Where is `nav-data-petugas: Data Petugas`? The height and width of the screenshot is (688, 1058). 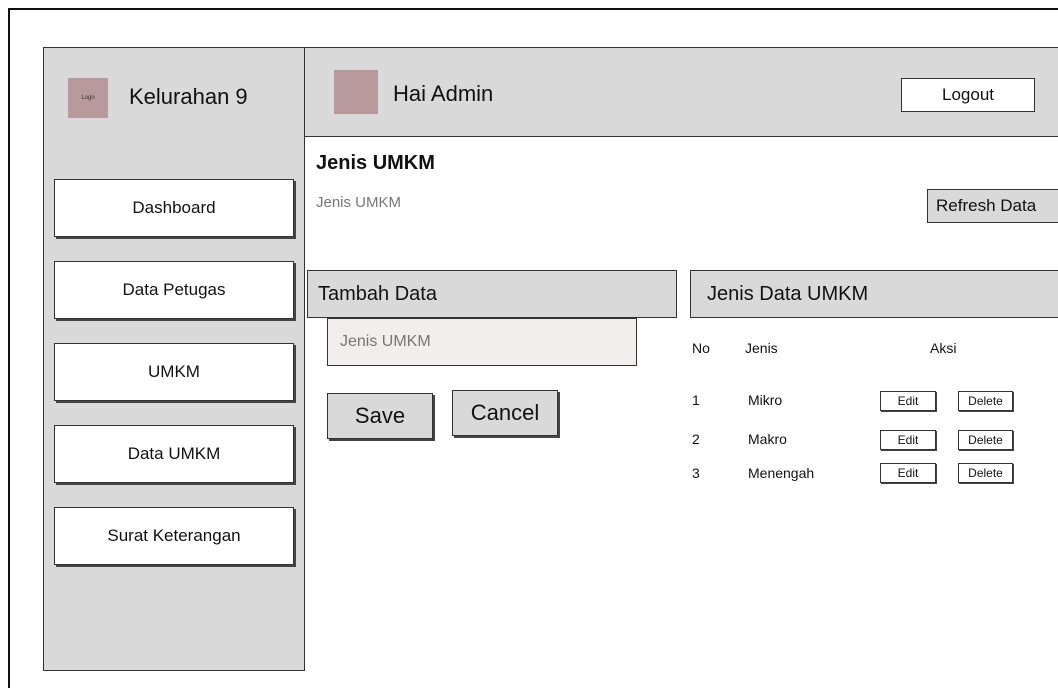
nav-data-petugas: Data Petugas is located at coordinates (174, 290).